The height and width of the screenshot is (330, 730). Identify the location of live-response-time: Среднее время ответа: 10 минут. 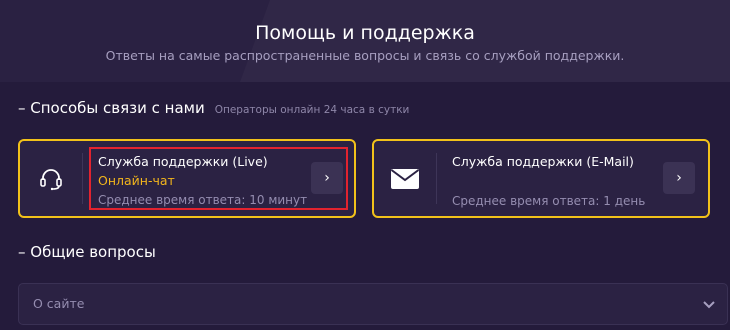
(203, 200).